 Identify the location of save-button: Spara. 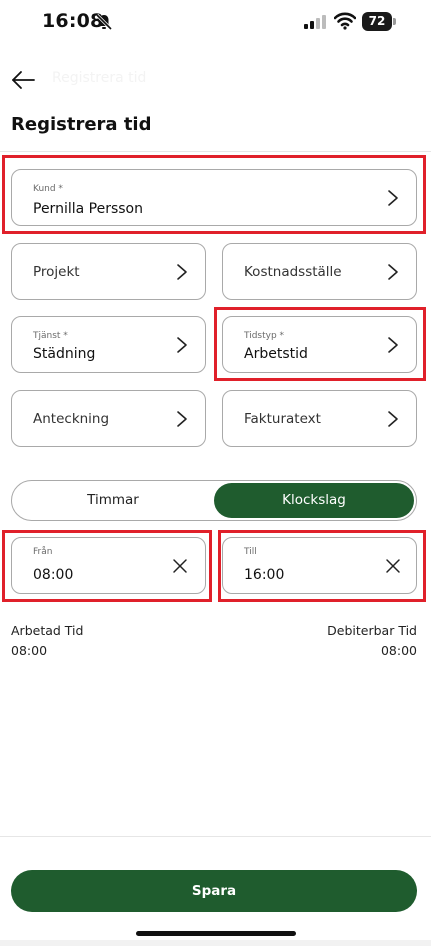
(214, 891).